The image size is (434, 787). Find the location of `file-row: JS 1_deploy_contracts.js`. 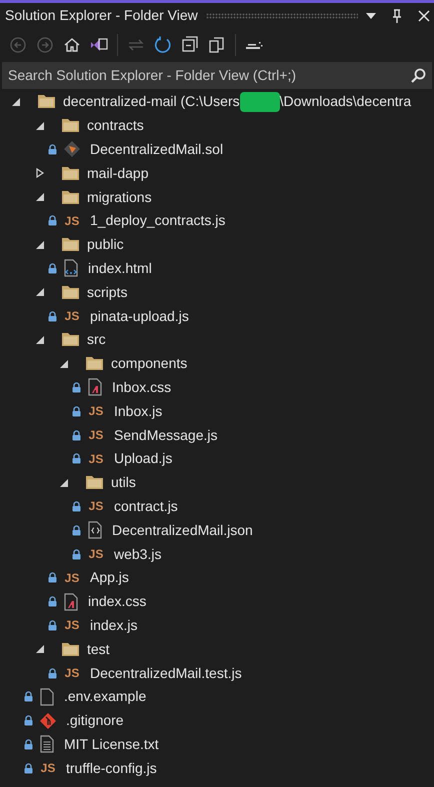

file-row: JS 1_deploy_contracts.js is located at coordinates (217, 220).